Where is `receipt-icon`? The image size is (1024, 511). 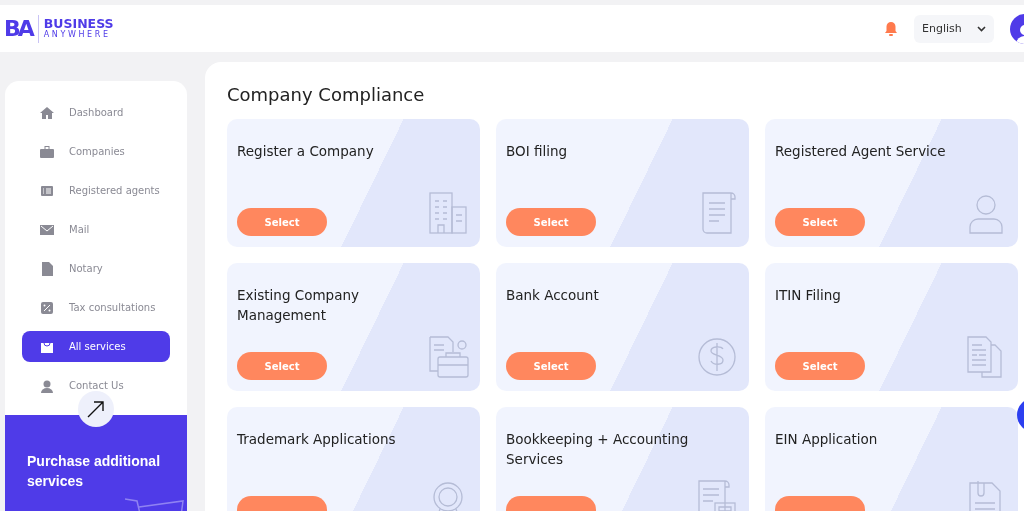 receipt-icon is located at coordinates (717, 495).